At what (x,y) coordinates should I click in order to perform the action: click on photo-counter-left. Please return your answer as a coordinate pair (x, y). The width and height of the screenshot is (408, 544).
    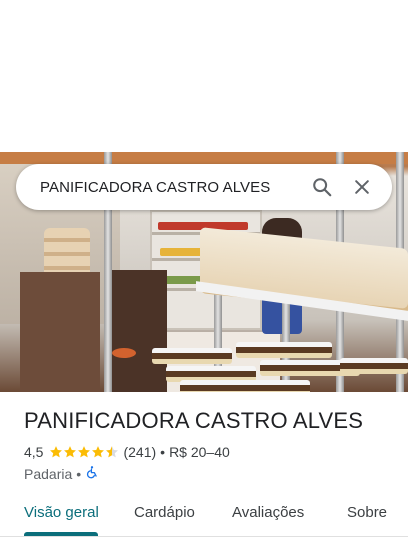
    Looking at the image, I should click on (60, 332).